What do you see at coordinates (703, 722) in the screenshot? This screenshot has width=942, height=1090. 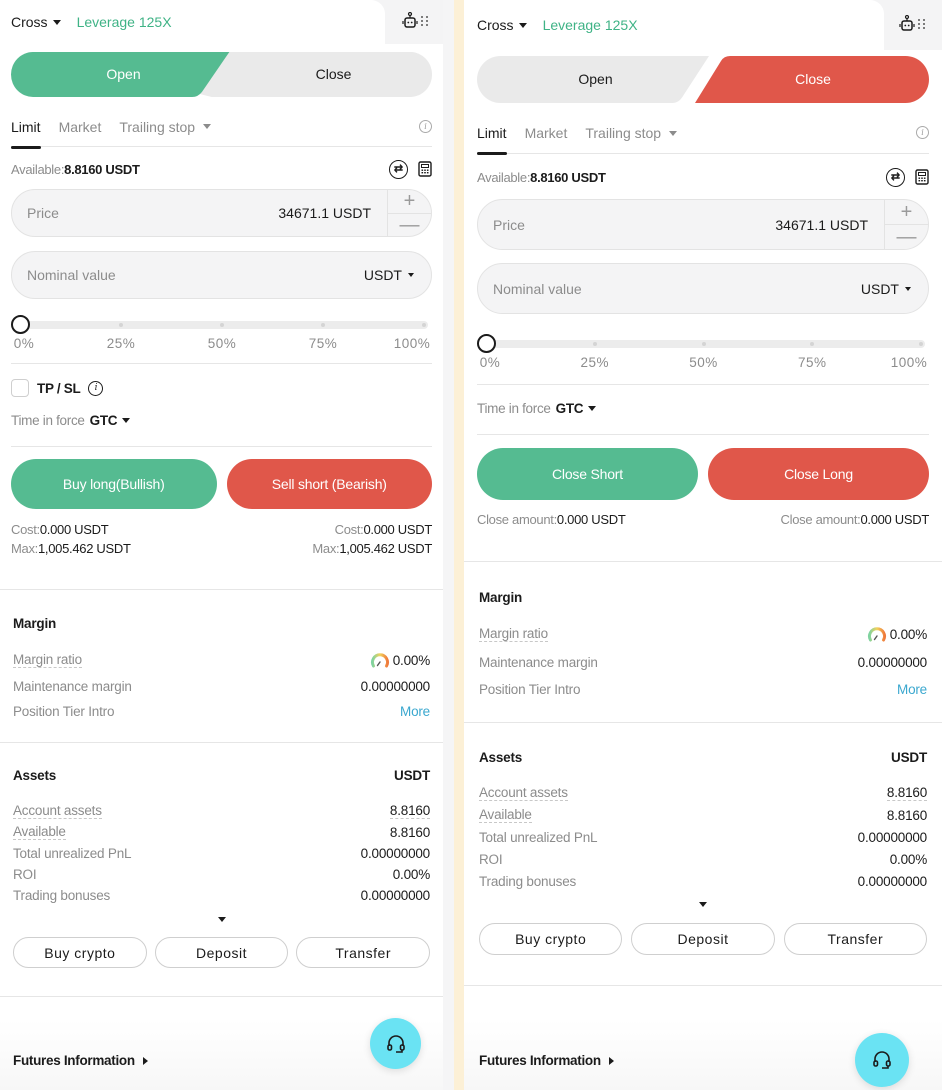 I see `section-divider` at bounding box center [703, 722].